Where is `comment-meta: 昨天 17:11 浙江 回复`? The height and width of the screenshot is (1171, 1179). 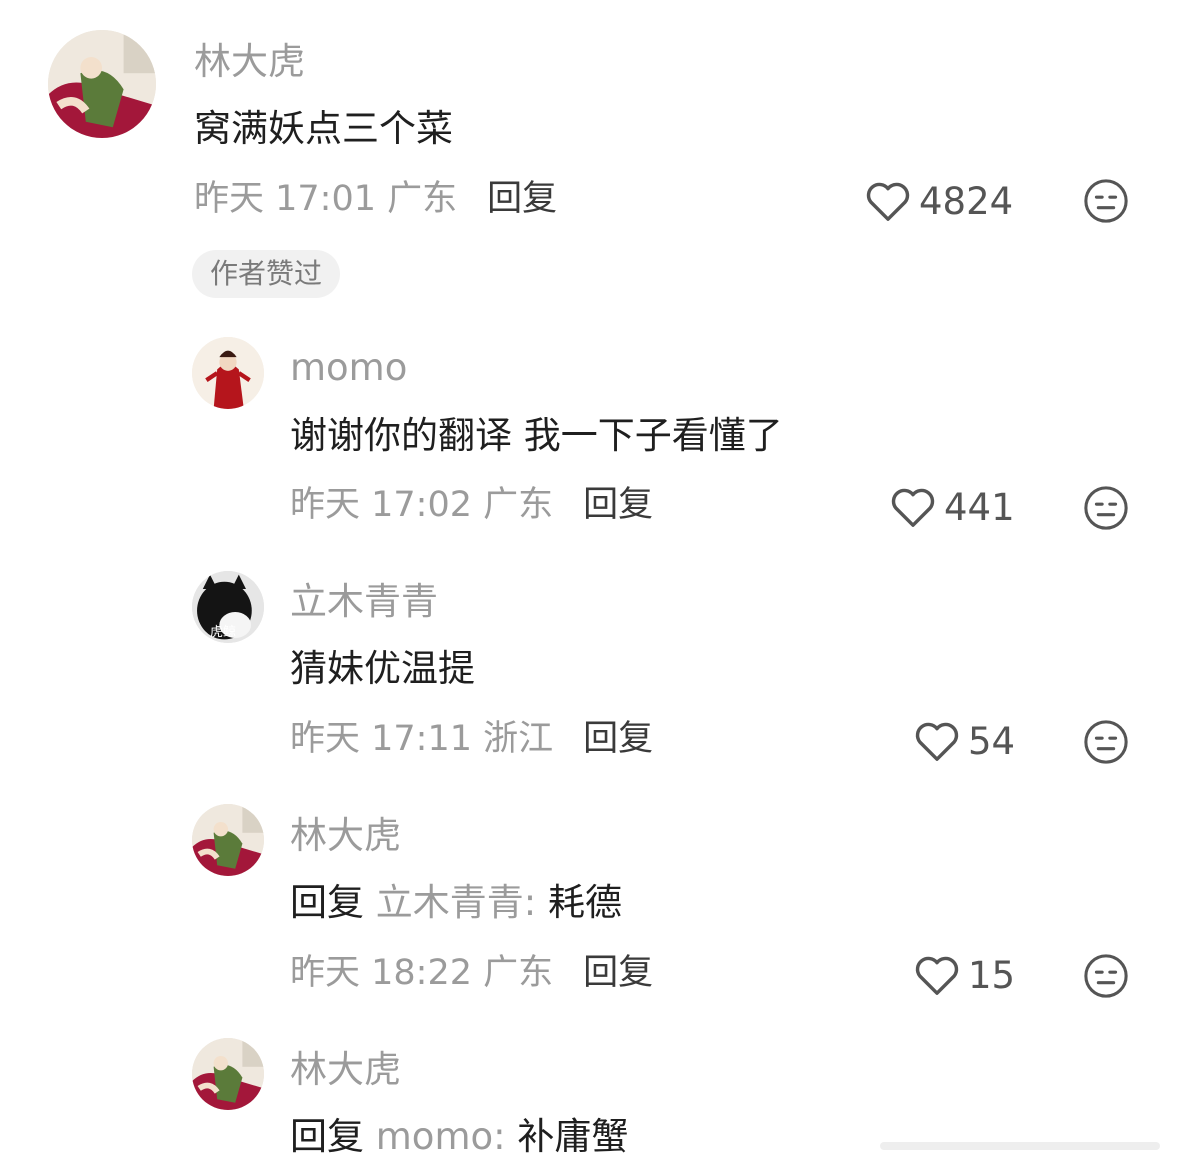
comment-meta: 昨天 17:11 浙江 回复 is located at coordinates (471, 739).